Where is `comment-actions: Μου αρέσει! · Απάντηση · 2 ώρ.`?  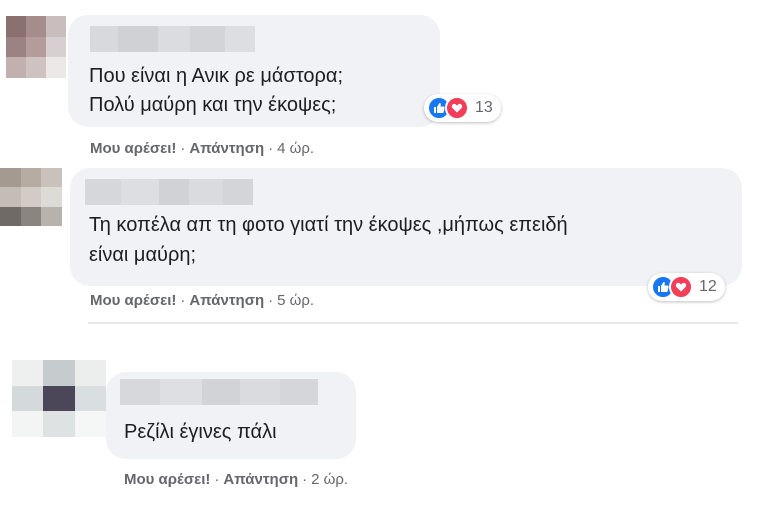 comment-actions: Μου αρέσει! · Απάντηση · 2 ώρ. is located at coordinates (236, 479).